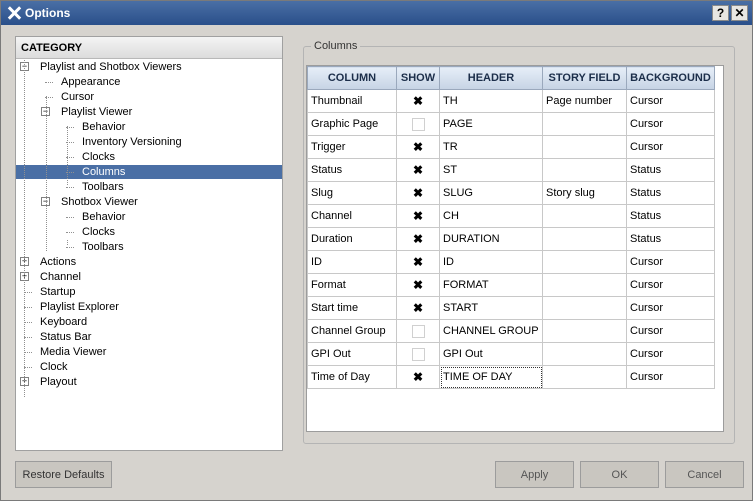 The height and width of the screenshot is (501, 753). Describe the element at coordinates (111, 67) in the screenshot. I see `category-item: Playlist and Shotbox Viewers` at that location.